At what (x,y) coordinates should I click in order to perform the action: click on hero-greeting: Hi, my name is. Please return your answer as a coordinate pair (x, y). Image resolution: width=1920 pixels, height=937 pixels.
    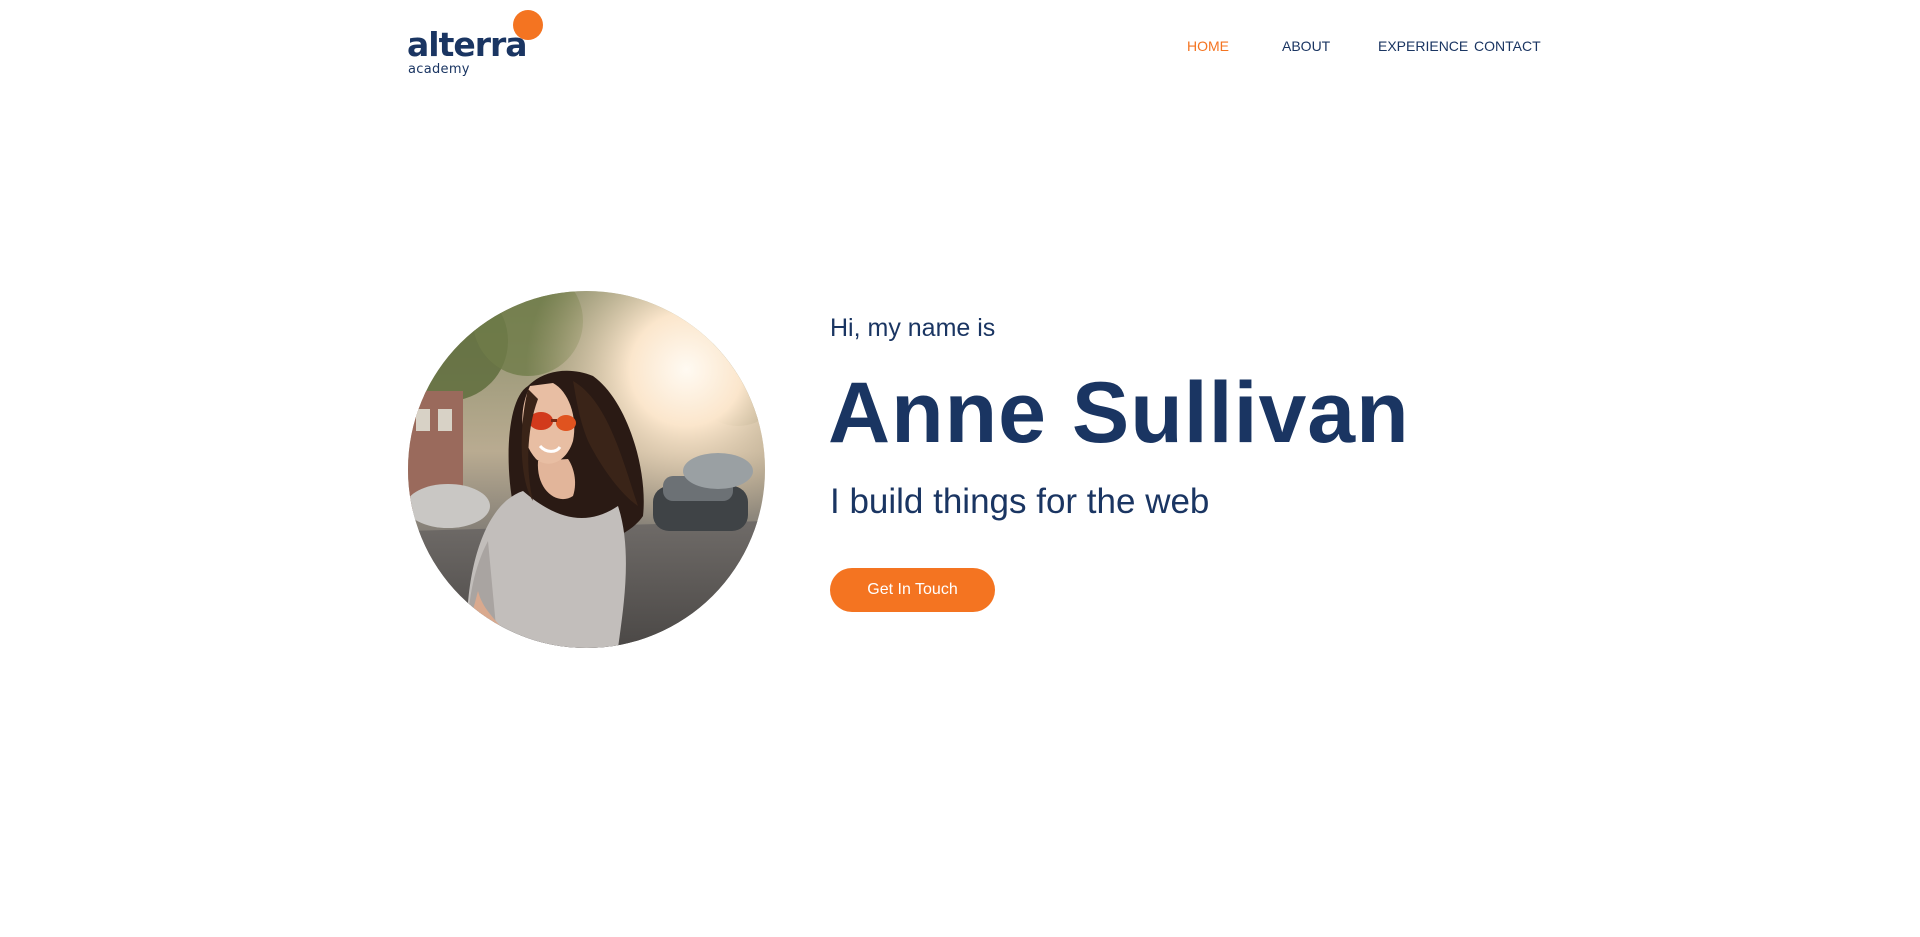
    Looking at the image, I should click on (913, 328).